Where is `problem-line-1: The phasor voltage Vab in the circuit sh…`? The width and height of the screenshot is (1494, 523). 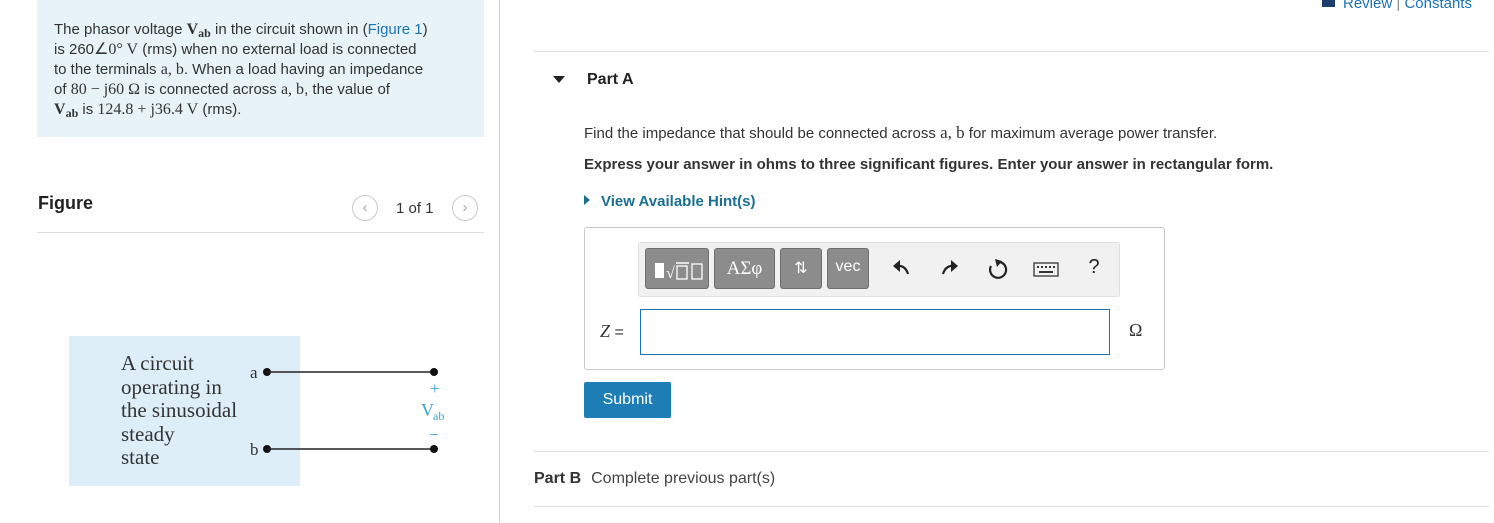 problem-line-1: The phasor voltage Vab in the circuit sh… is located at coordinates (241, 30).